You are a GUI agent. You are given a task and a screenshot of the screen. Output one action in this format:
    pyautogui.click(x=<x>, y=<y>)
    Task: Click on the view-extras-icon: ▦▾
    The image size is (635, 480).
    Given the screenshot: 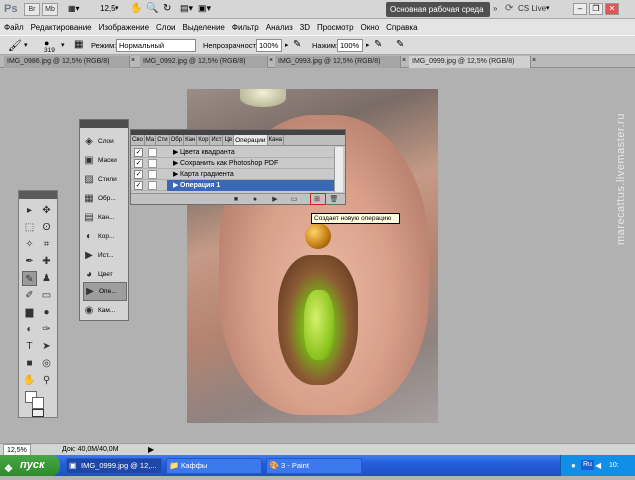 What is the action you would take?
    pyautogui.click(x=74, y=8)
    